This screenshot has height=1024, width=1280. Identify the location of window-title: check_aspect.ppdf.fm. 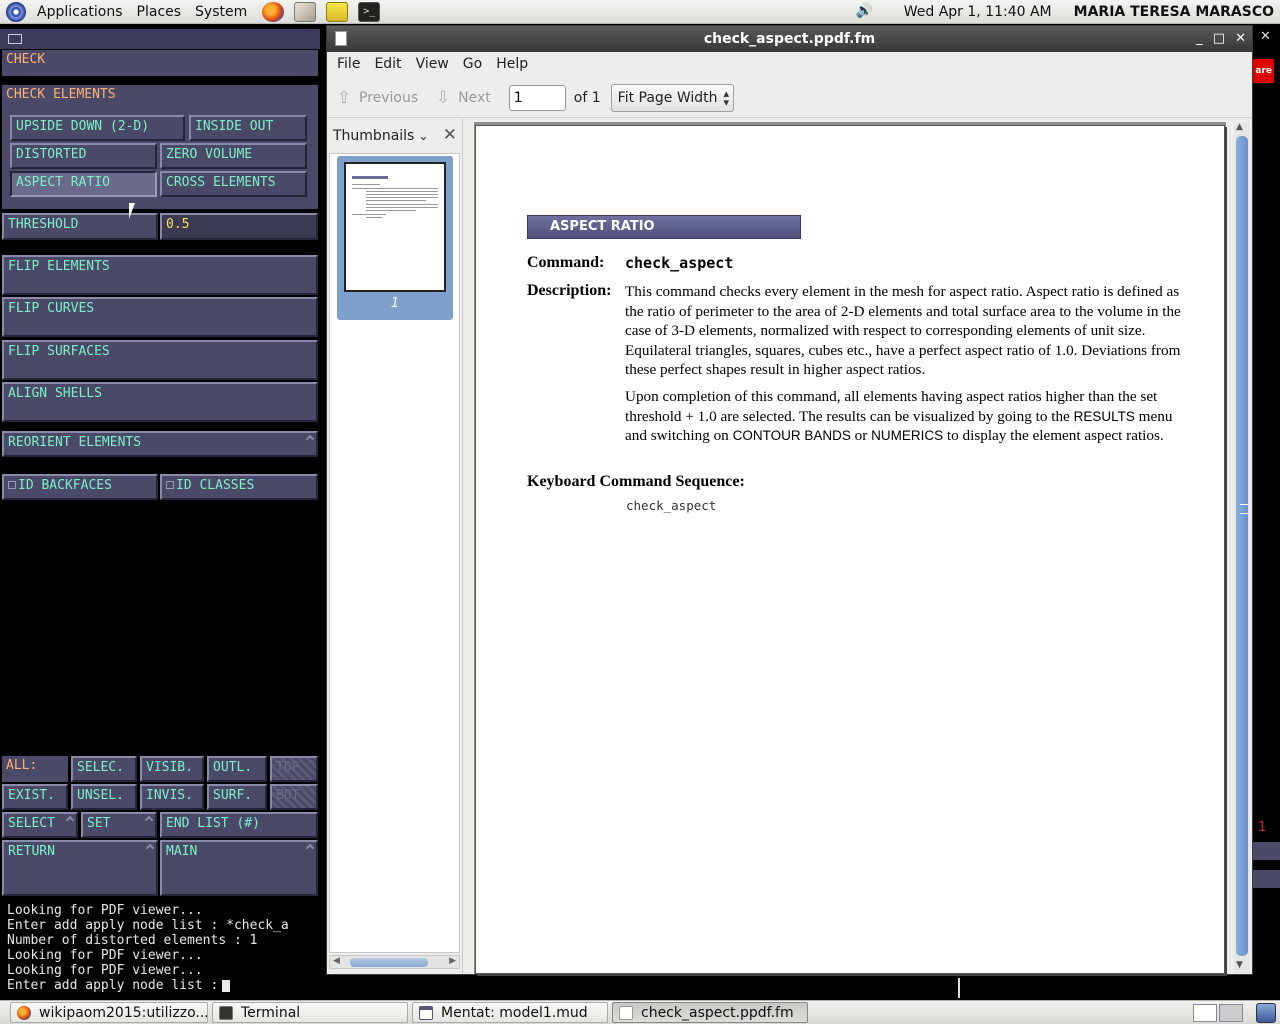
(789, 39).